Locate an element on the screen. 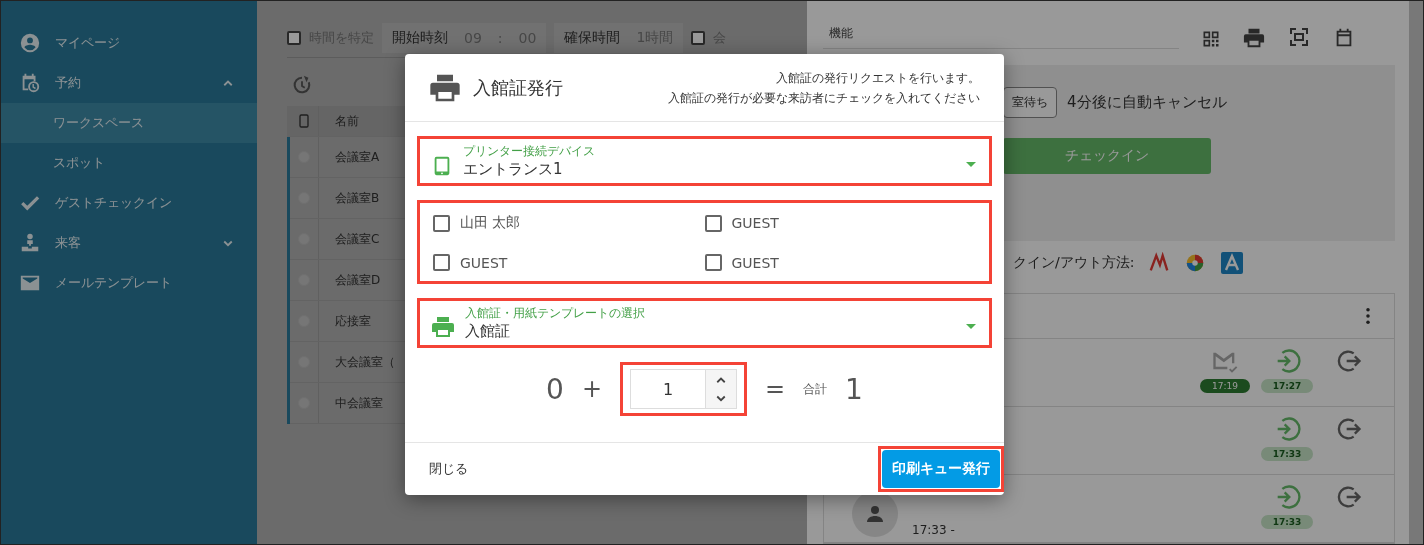 The image size is (1424, 545). status-note: 4分後に自動キャンセル is located at coordinates (1147, 102).